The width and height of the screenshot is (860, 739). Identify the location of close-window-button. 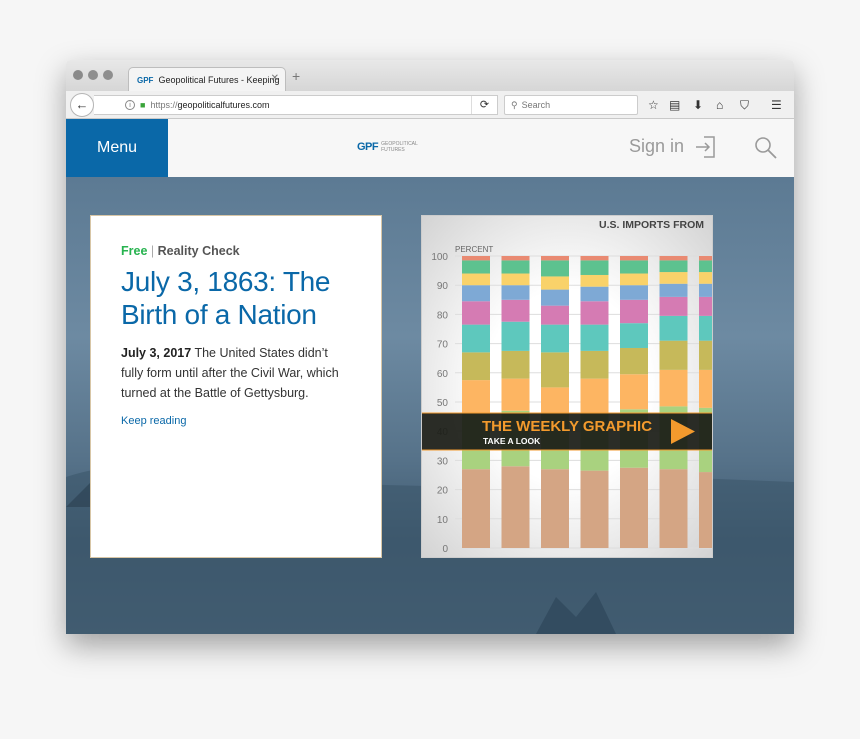
(78, 75).